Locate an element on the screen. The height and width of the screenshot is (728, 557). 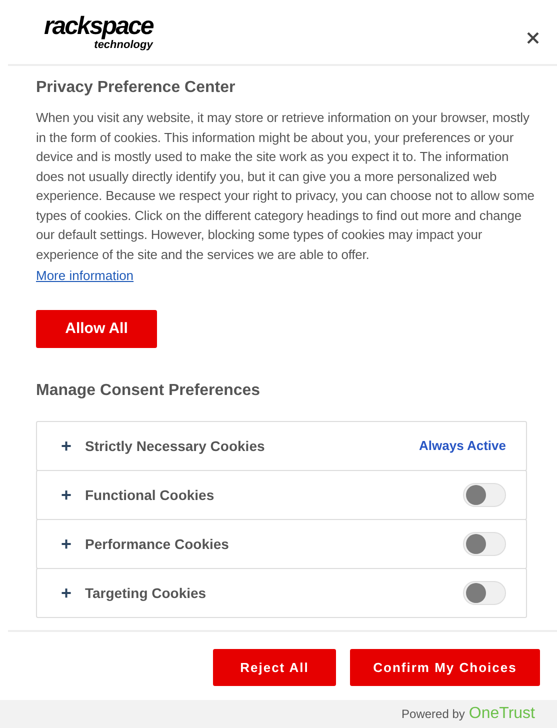
footer-button: Confirm My Choices is located at coordinates (445, 667).